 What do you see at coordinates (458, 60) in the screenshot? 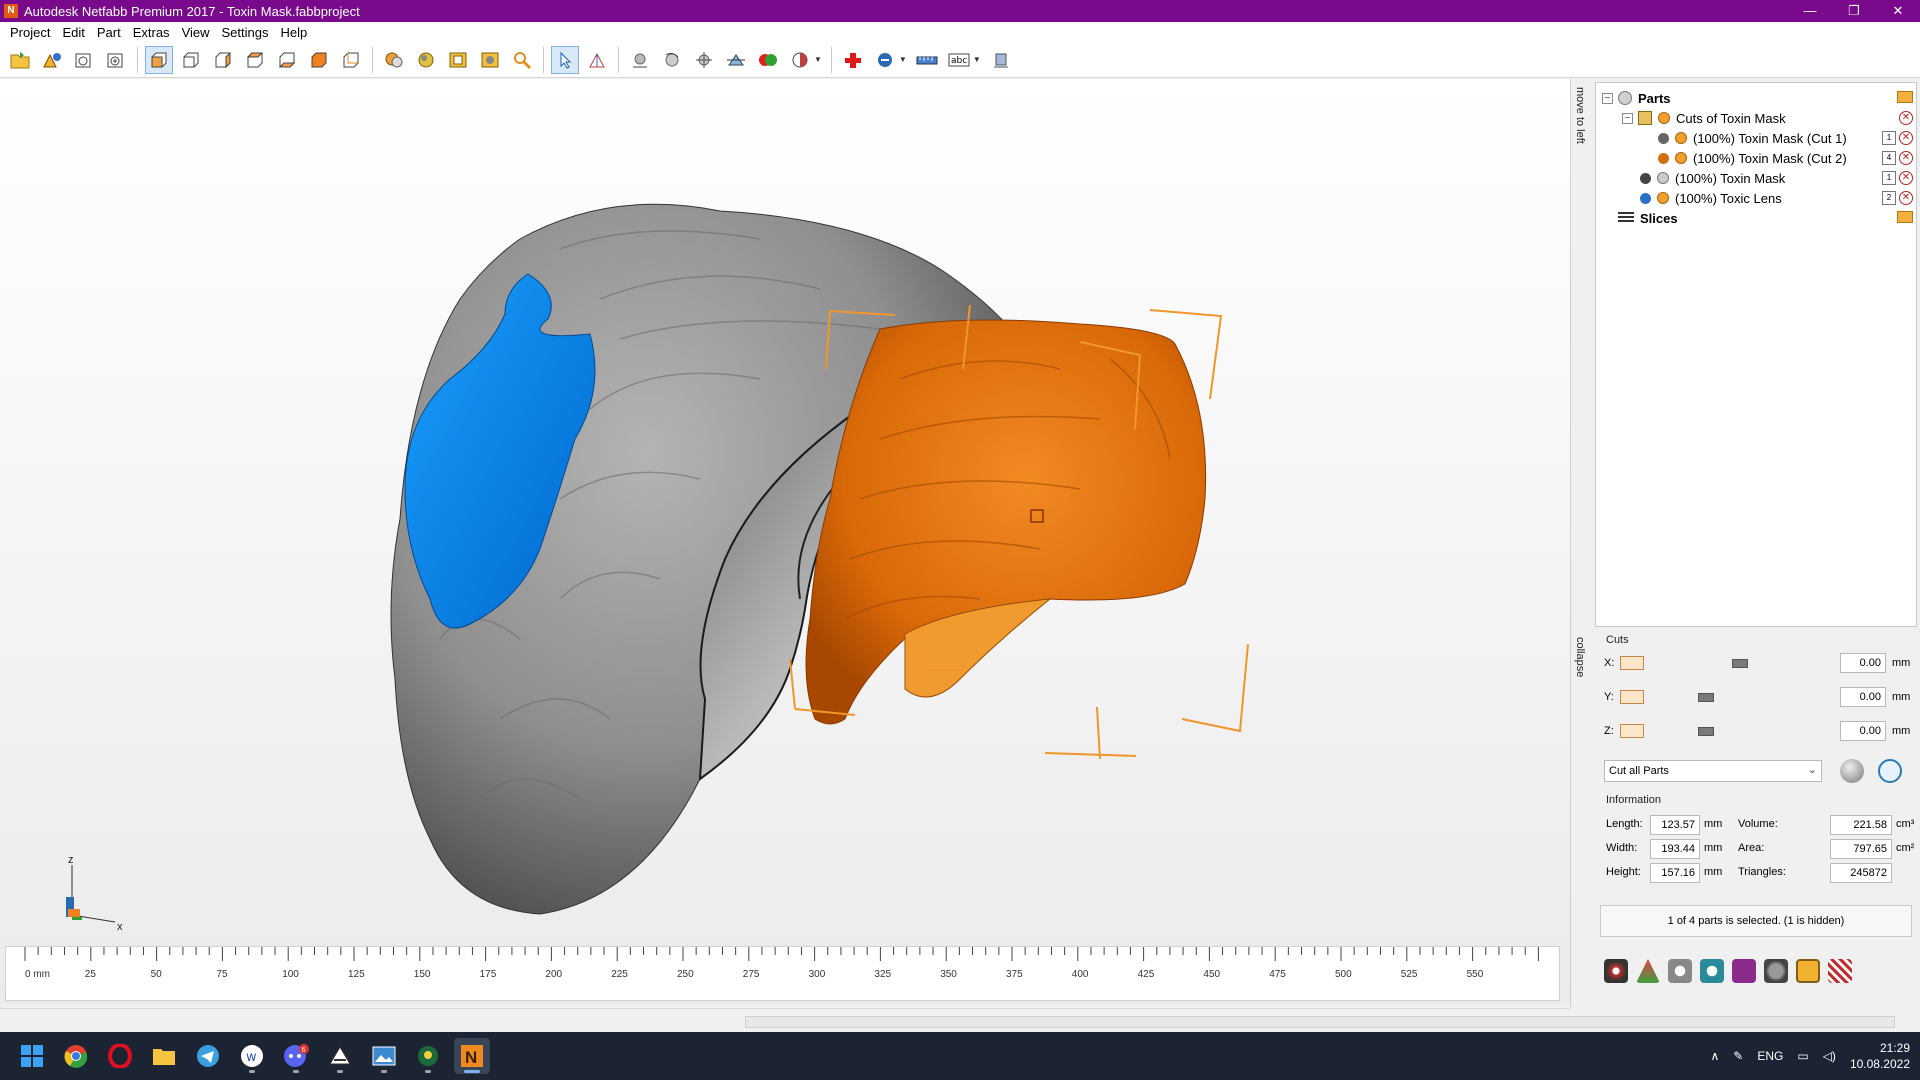
I see `zoom-all-icon` at bounding box center [458, 60].